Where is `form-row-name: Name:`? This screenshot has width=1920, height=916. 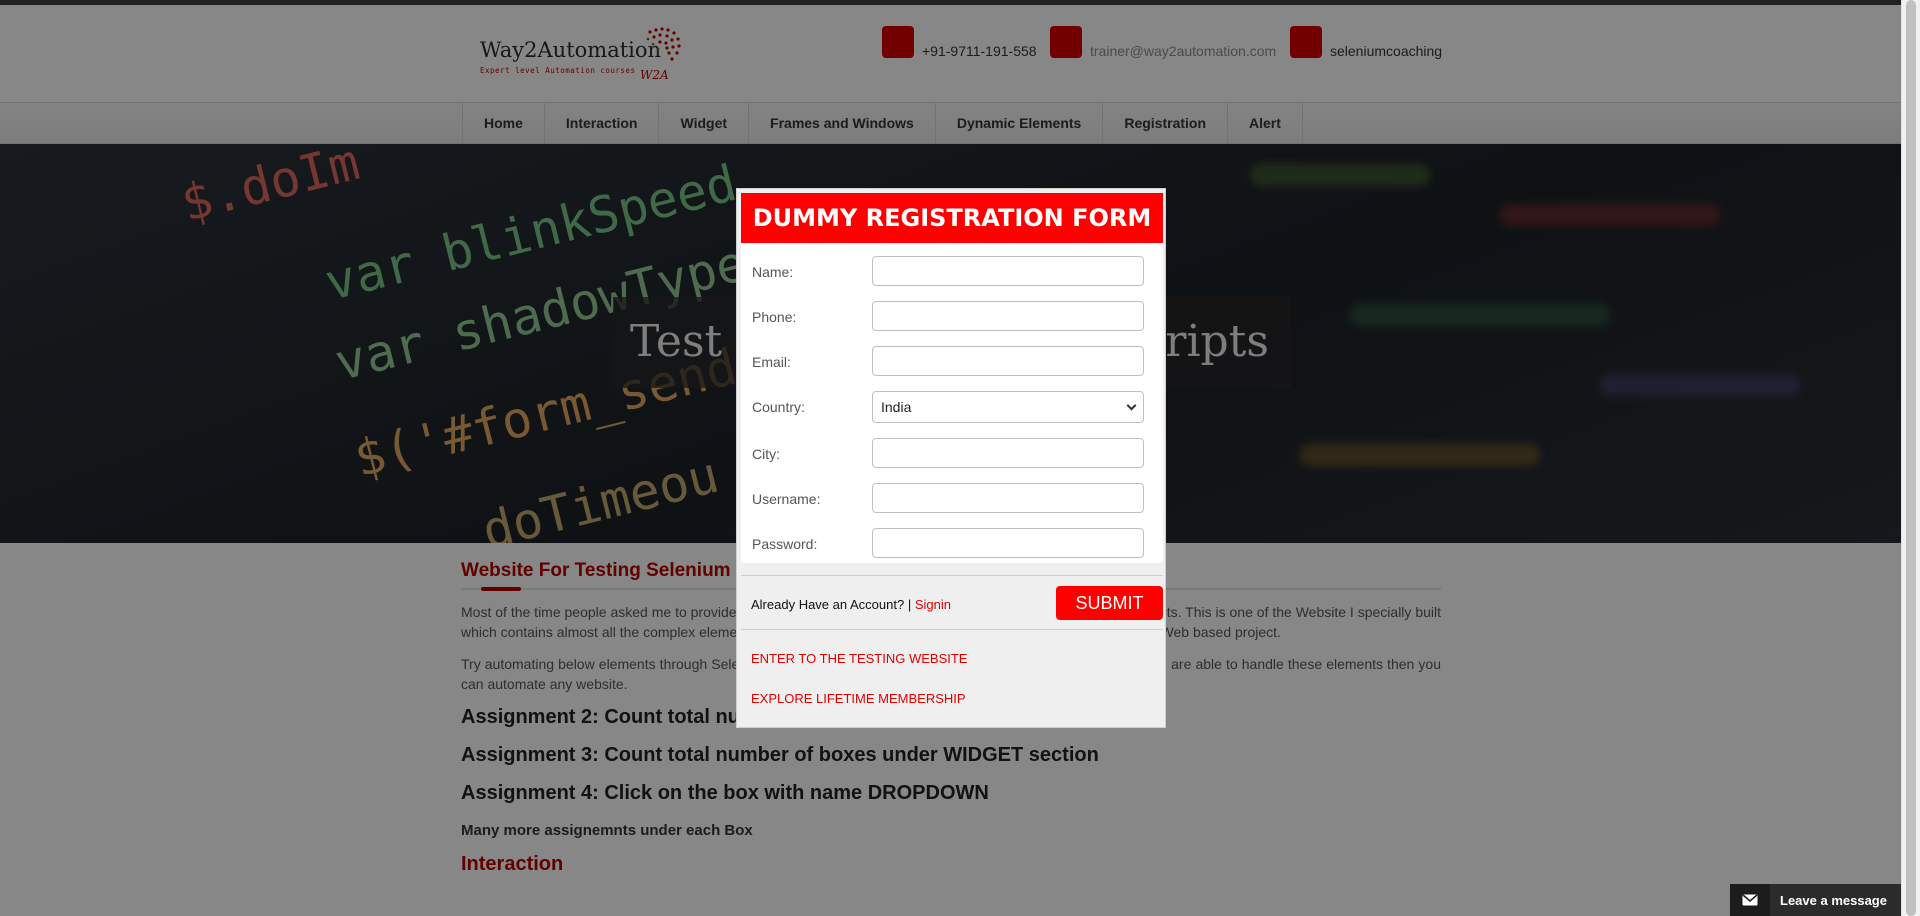 form-row-name: Name: is located at coordinates (952, 271).